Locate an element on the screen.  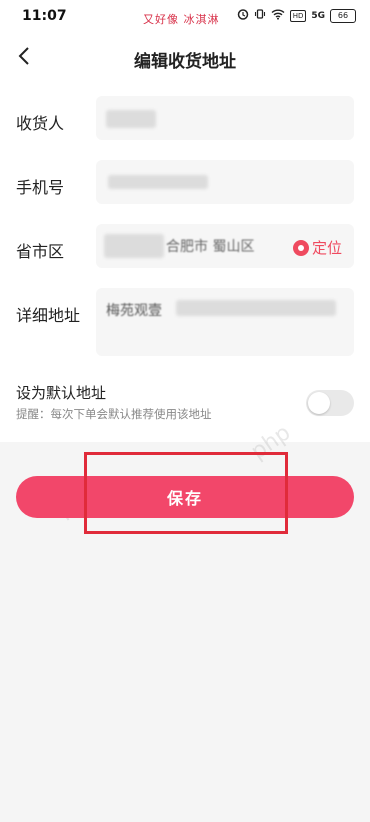
hd-badge: HD is located at coordinates (298, 15).